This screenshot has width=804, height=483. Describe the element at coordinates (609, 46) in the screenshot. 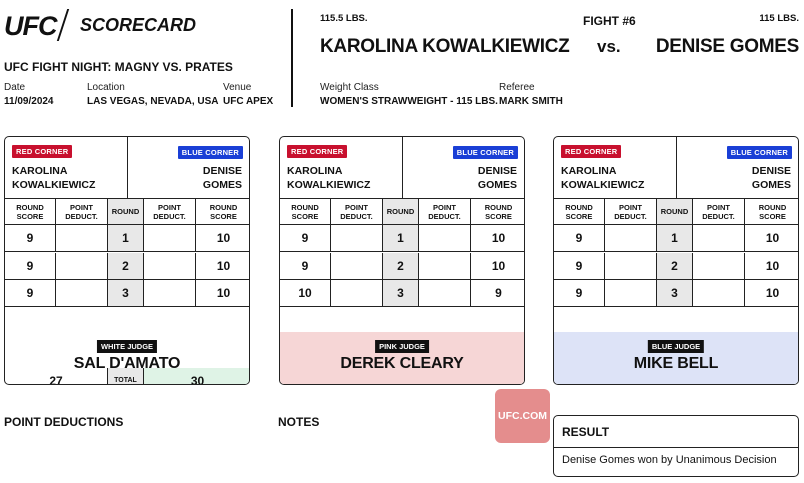

I see `vs-text: vs.` at that location.